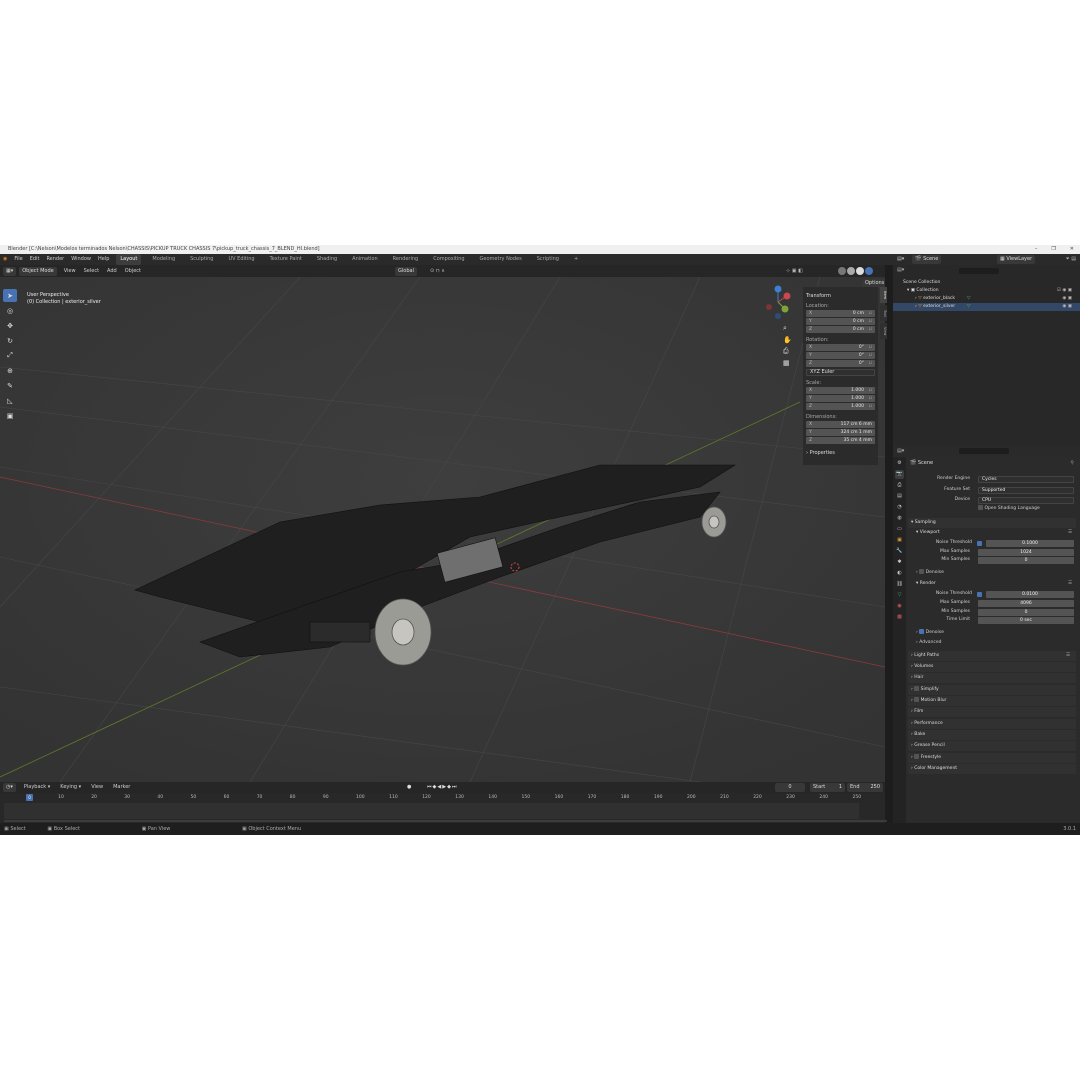 This screenshot has height=1080, width=1080. Describe the element at coordinates (1026, 560) in the screenshot. I see `vp-min-samples-field: 0` at that location.